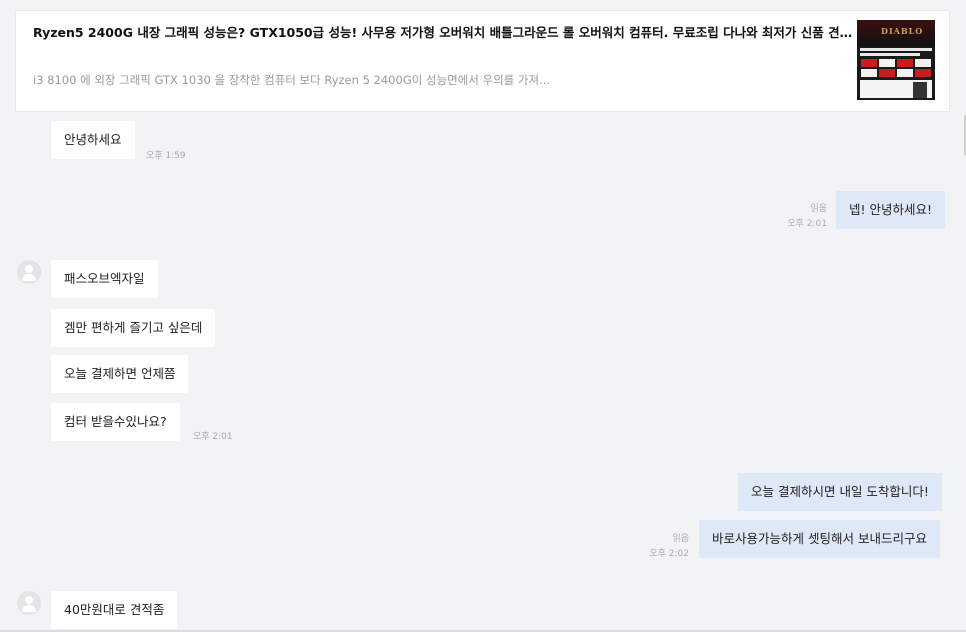 The image size is (966, 632). What do you see at coordinates (166, 156) in the screenshot?
I see `message-time: 오후 1:59` at bounding box center [166, 156].